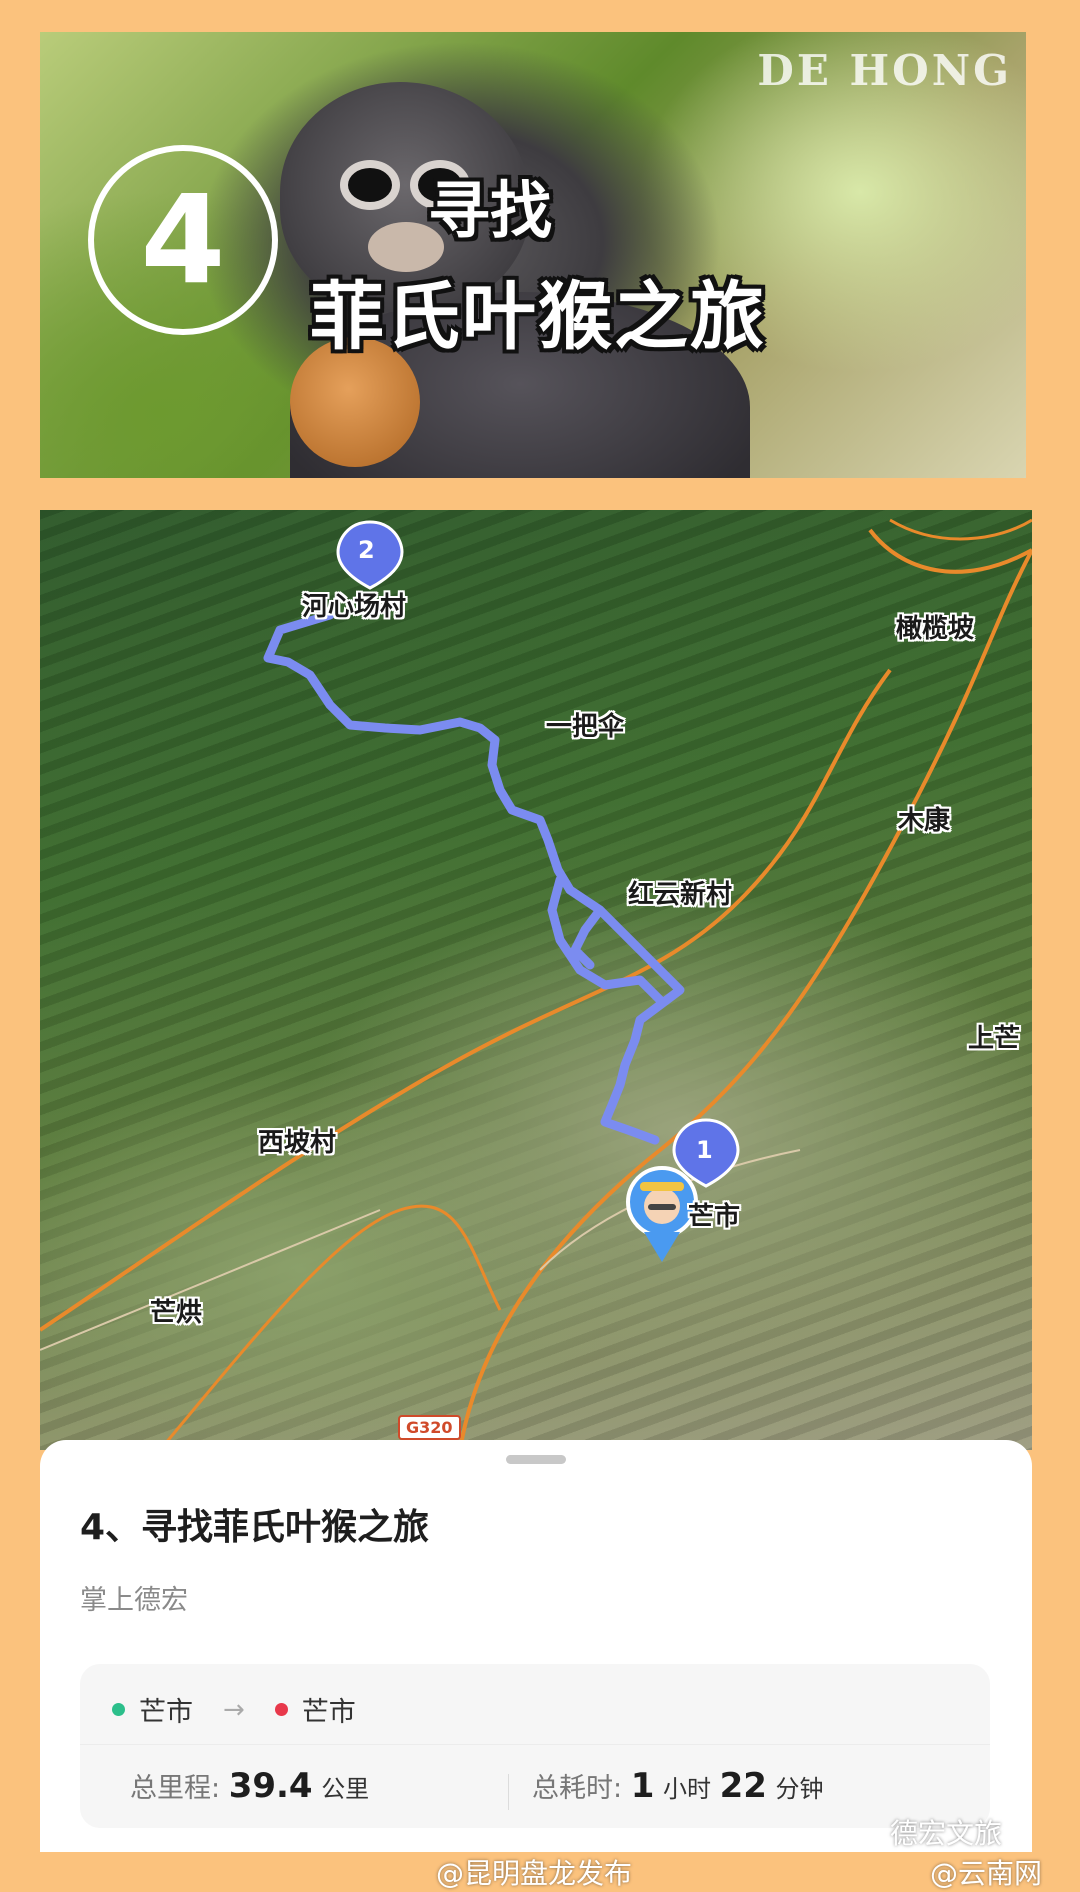 This screenshot has height=1892, width=1080. Describe the element at coordinates (686, 1789) in the screenshot. I see `time-hours-unit: 小时` at that location.